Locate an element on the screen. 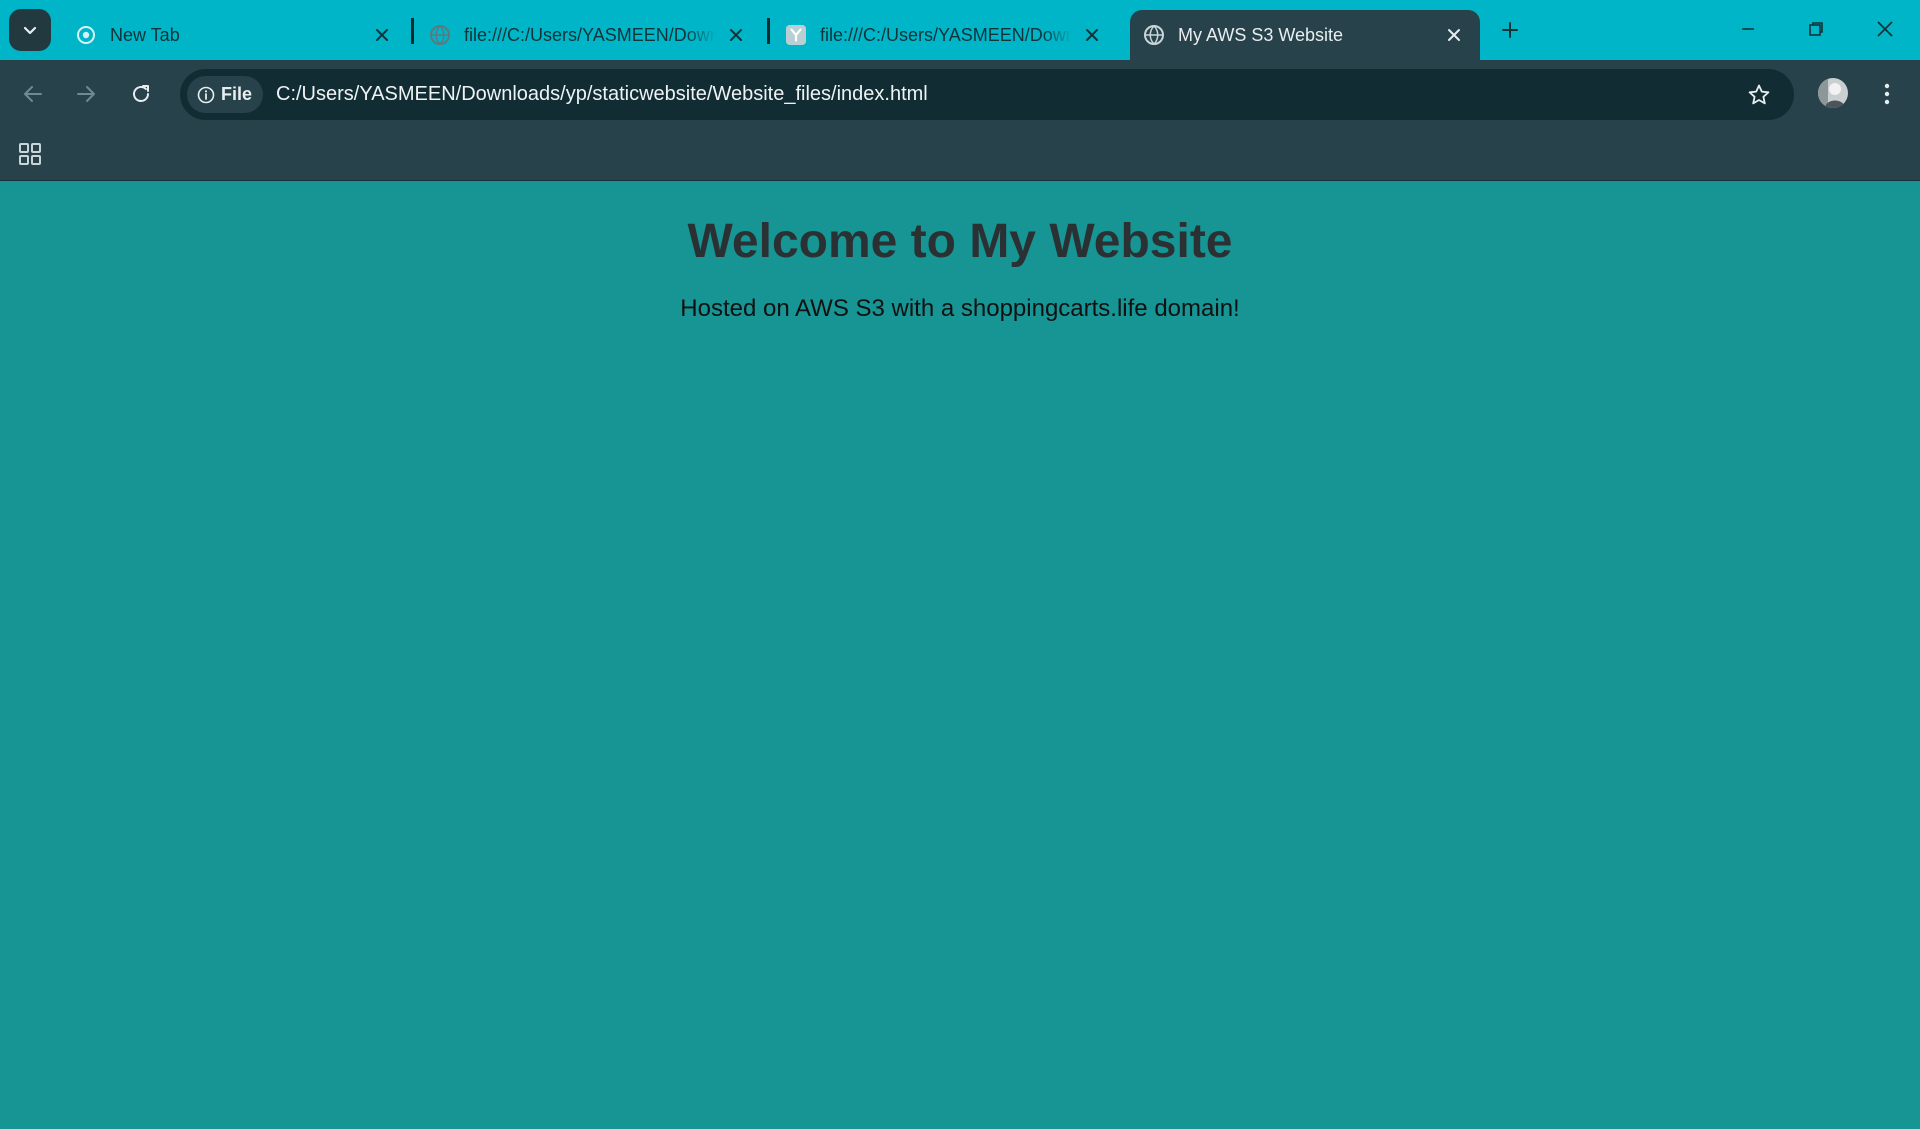 The height and width of the screenshot is (1129, 1920). back-button is located at coordinates (33, 94).